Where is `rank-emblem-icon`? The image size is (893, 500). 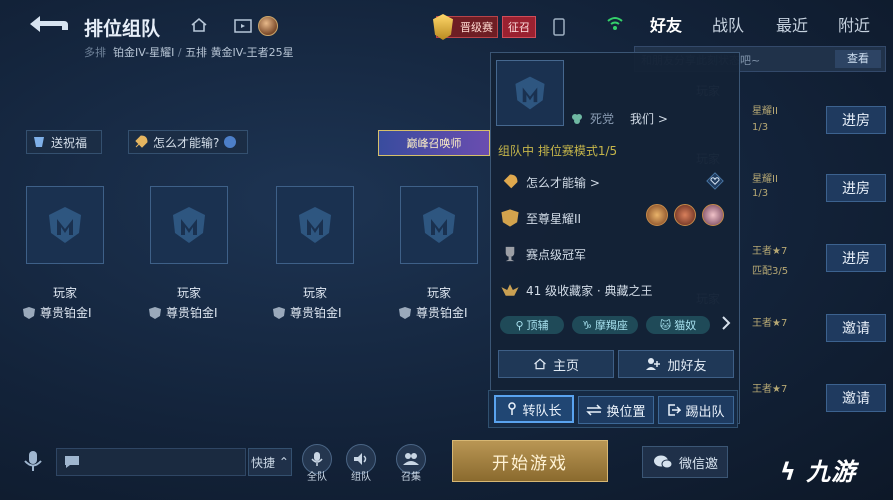 rank-emblem-icon is located at coordinates (510, 218).